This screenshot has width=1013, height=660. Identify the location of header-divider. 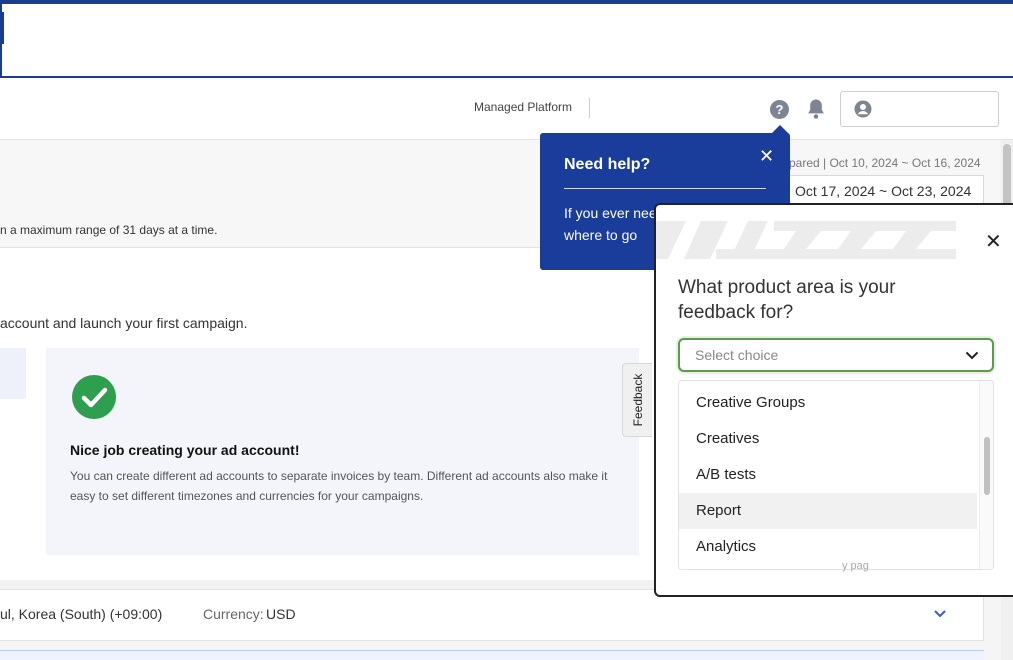
(589, 108).